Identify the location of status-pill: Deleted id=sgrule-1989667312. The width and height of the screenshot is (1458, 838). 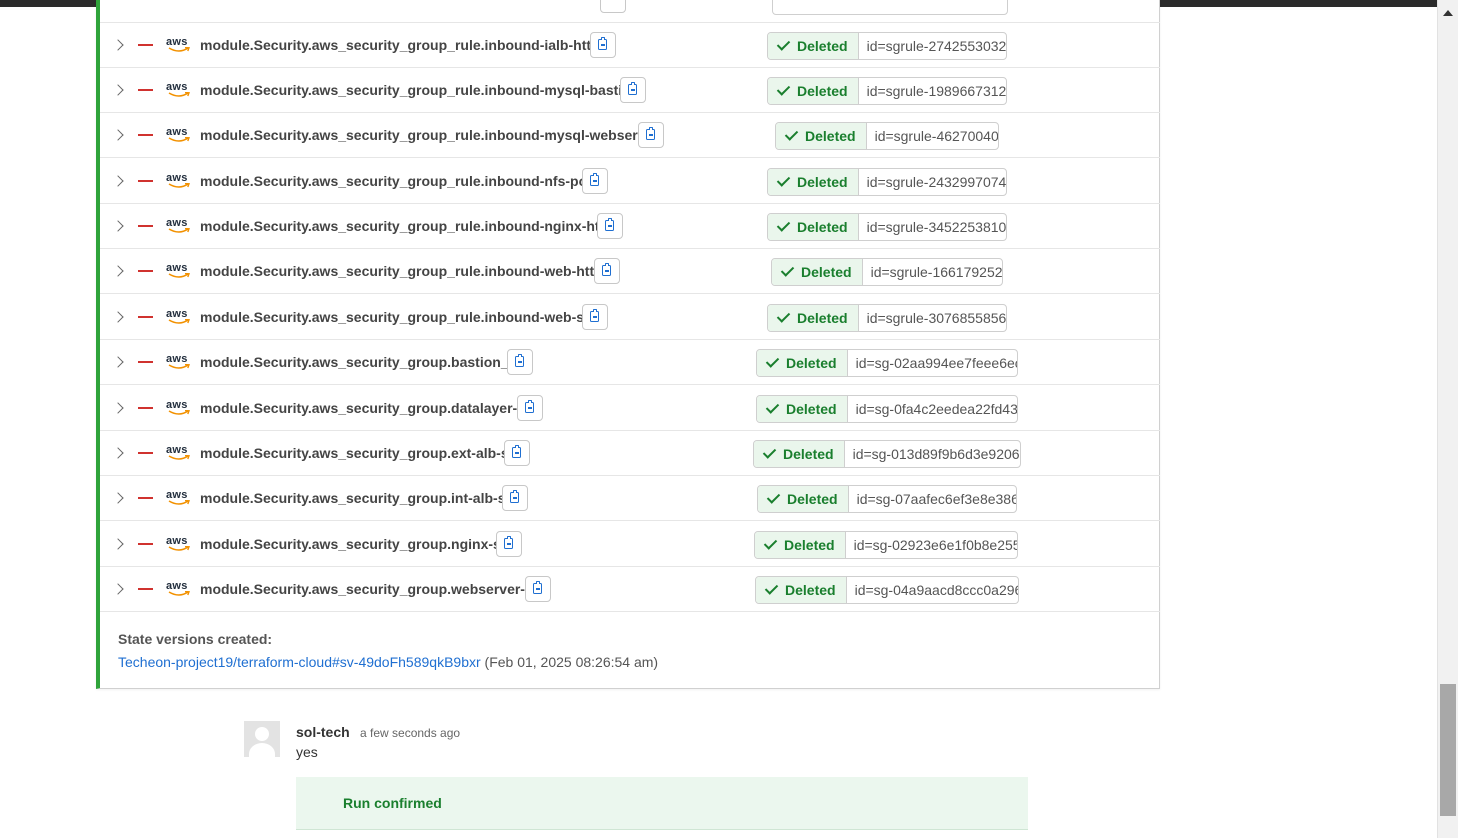
(887, 91).